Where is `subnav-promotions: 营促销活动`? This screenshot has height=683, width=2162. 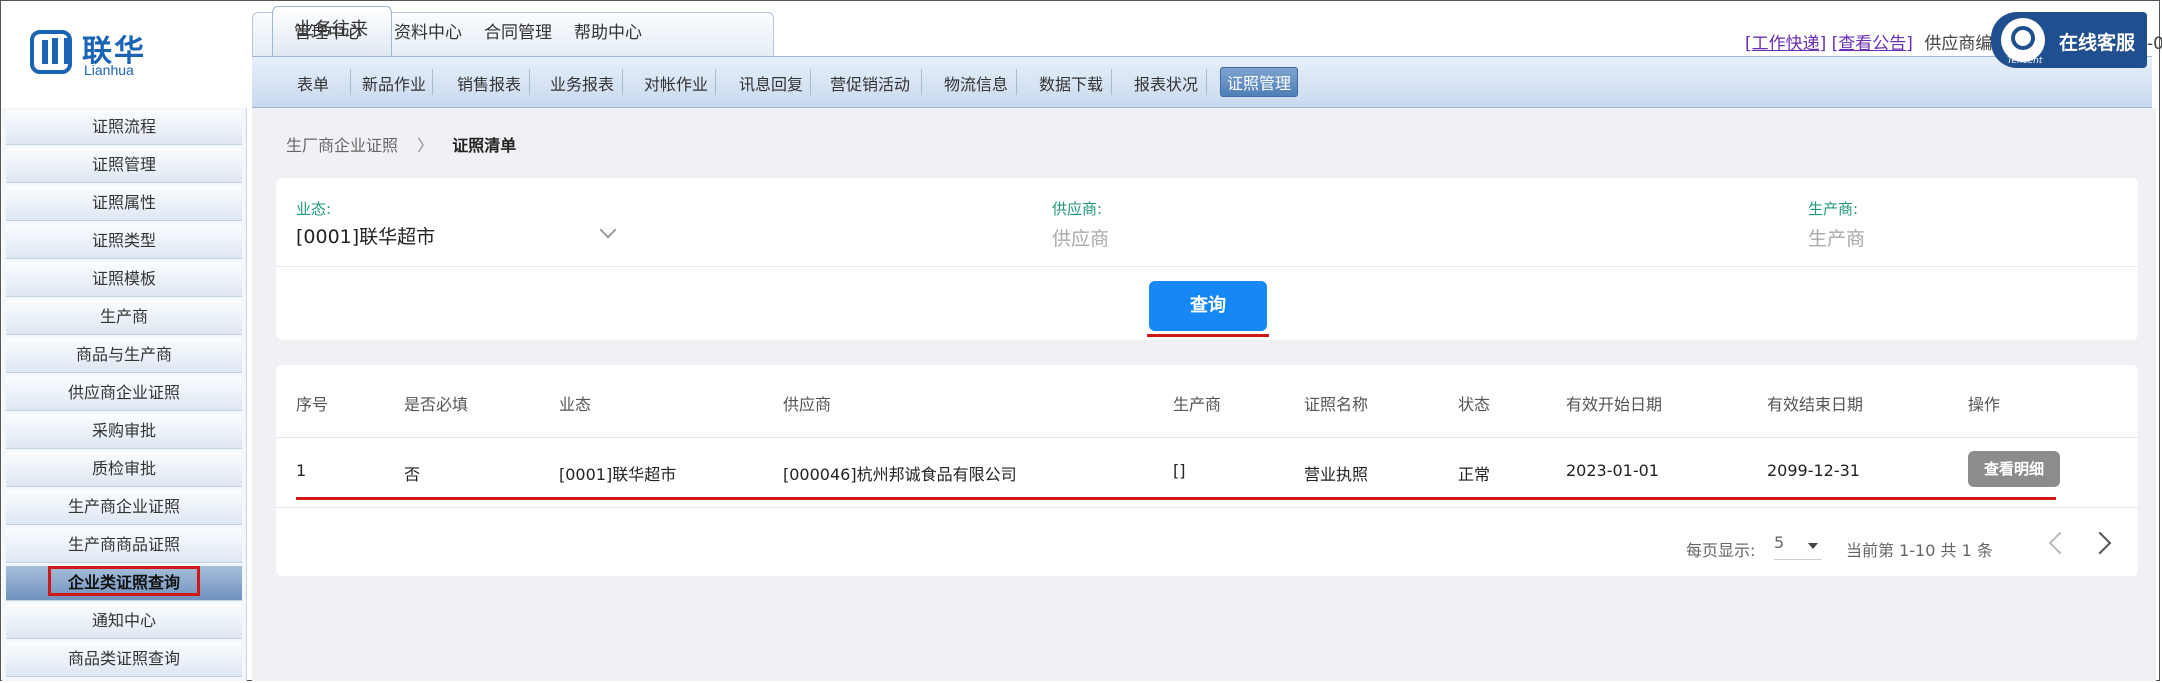
subnav-promotions: 营促销活动 is located at coordinates (870, 83).